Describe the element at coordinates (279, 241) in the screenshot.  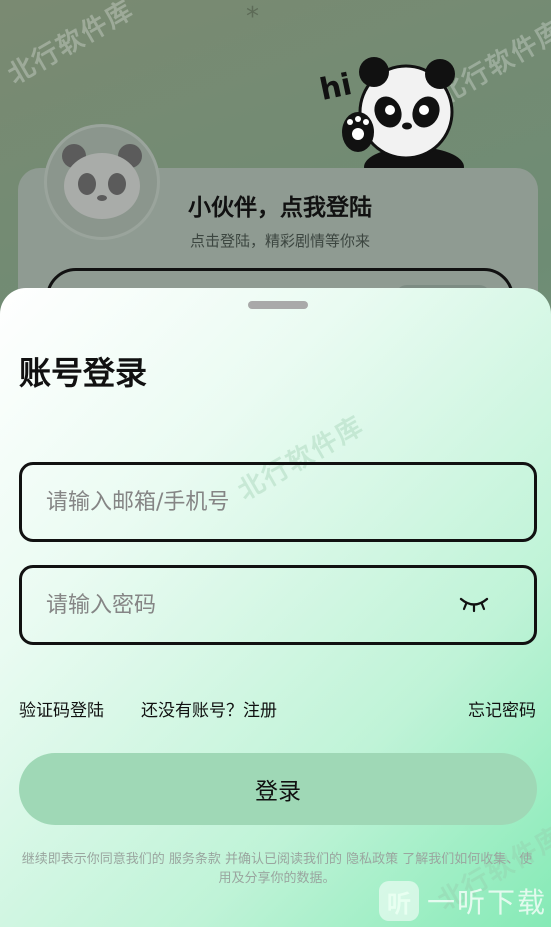
I see `card-subtitle: 点击登陆，精彩剧情等你来` at that location.